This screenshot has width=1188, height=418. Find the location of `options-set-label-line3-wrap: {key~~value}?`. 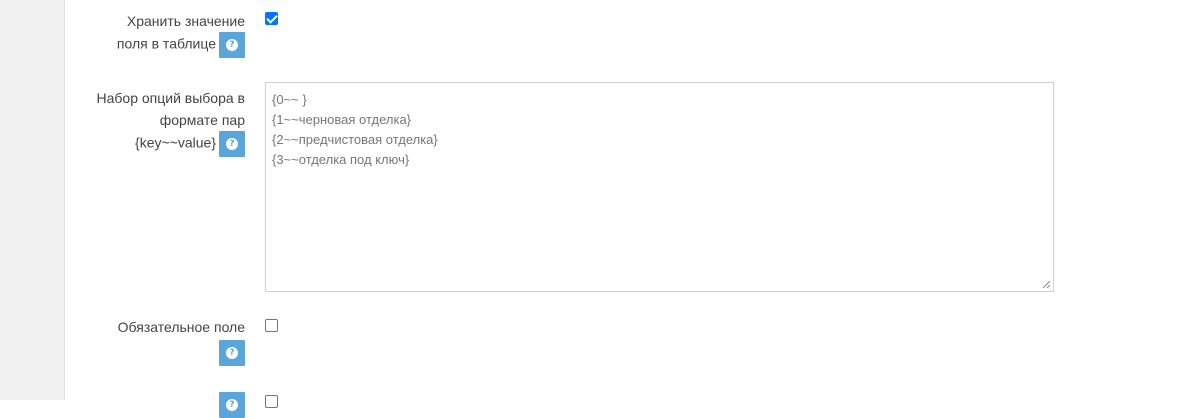

options-set-label-line3-wrap: {key~~value}? is located at coordinates (155, 144).